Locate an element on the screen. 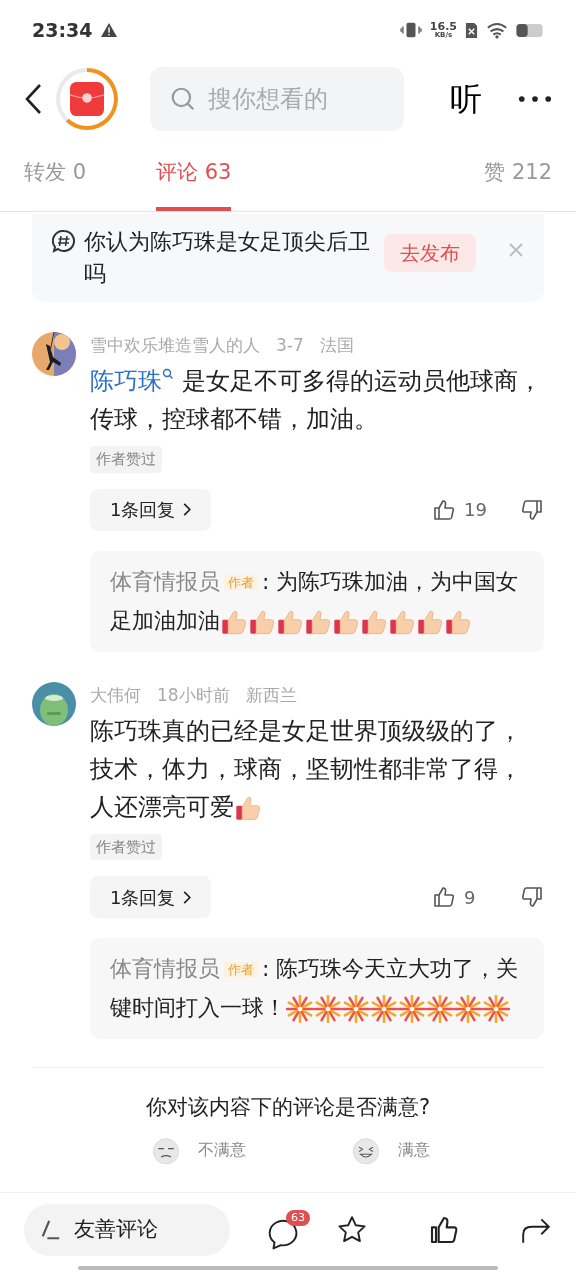  comment-button: 63 is located at coordinates (288, 1229).